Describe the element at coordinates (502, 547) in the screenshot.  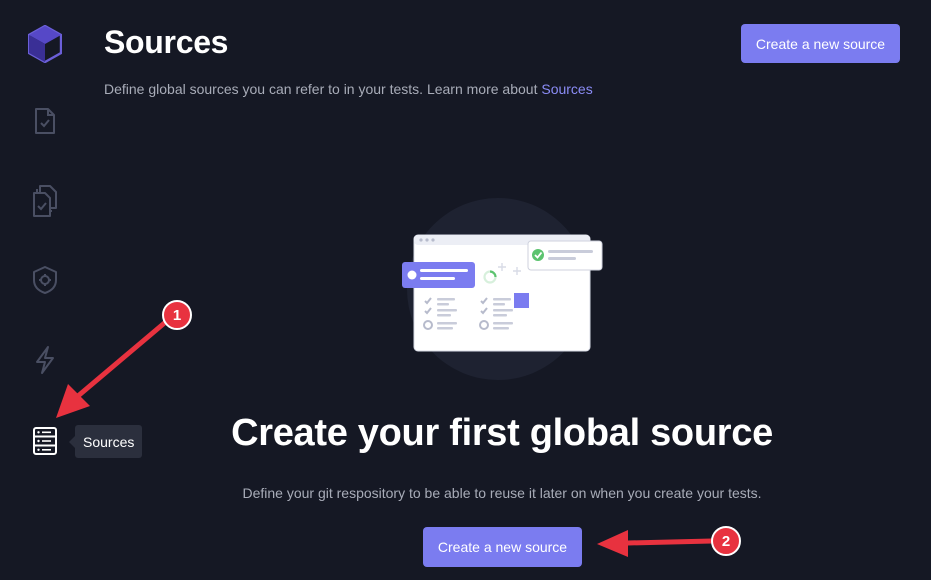
I see `create-source-button: Create a new source` at that location.